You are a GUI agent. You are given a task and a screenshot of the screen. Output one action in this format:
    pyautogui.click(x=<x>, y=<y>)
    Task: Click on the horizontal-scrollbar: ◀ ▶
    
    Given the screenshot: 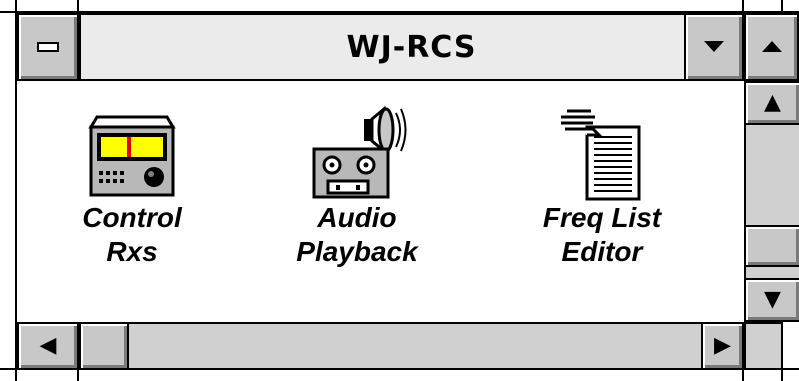 What is the action you would take?
    pyautogui.click(x=380, y=346)
    